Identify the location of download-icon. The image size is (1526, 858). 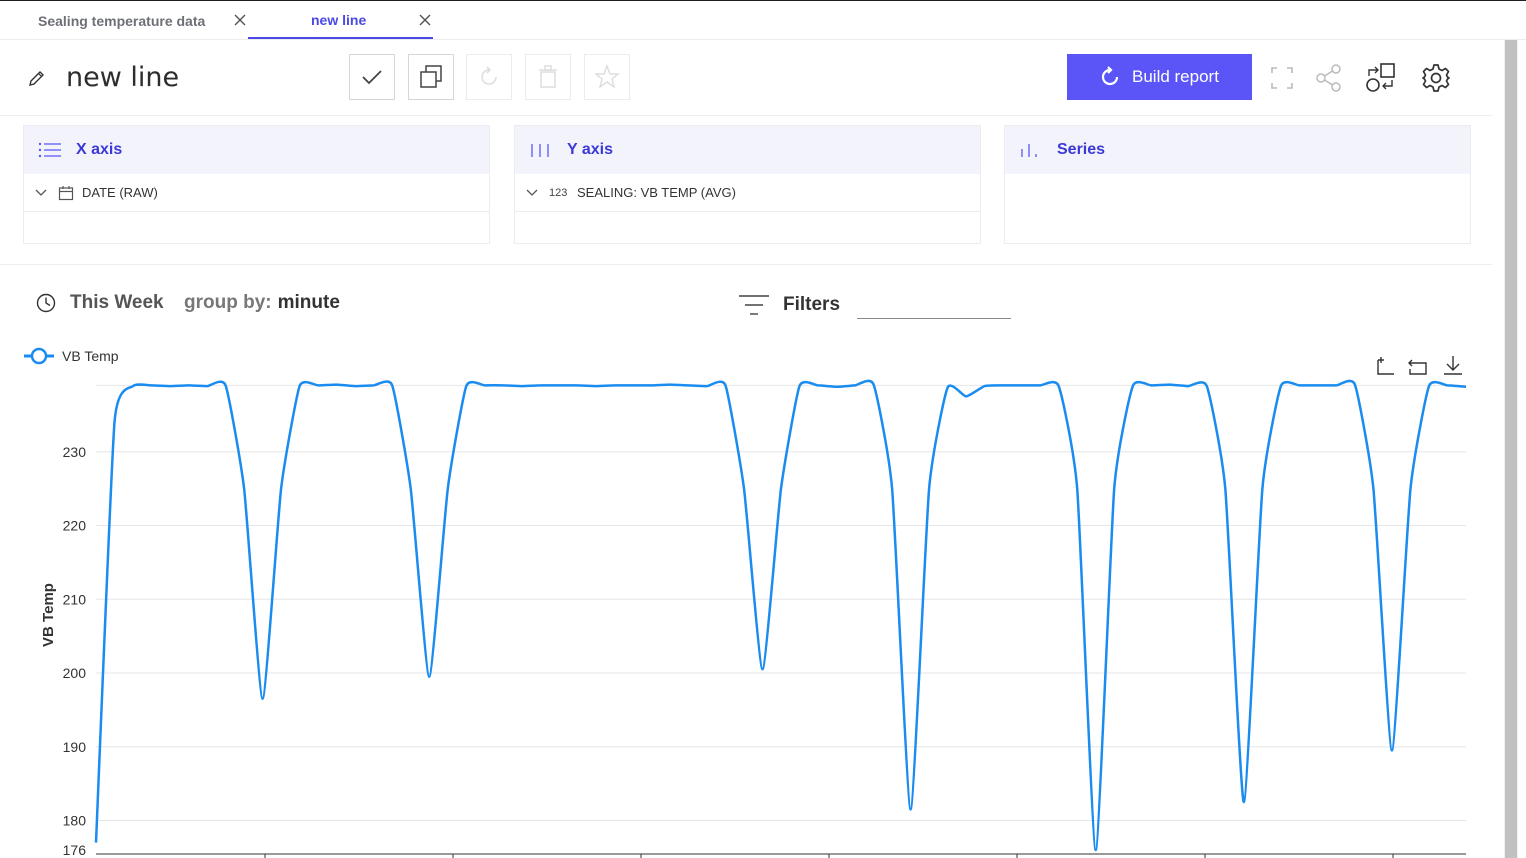
(1453, 365).